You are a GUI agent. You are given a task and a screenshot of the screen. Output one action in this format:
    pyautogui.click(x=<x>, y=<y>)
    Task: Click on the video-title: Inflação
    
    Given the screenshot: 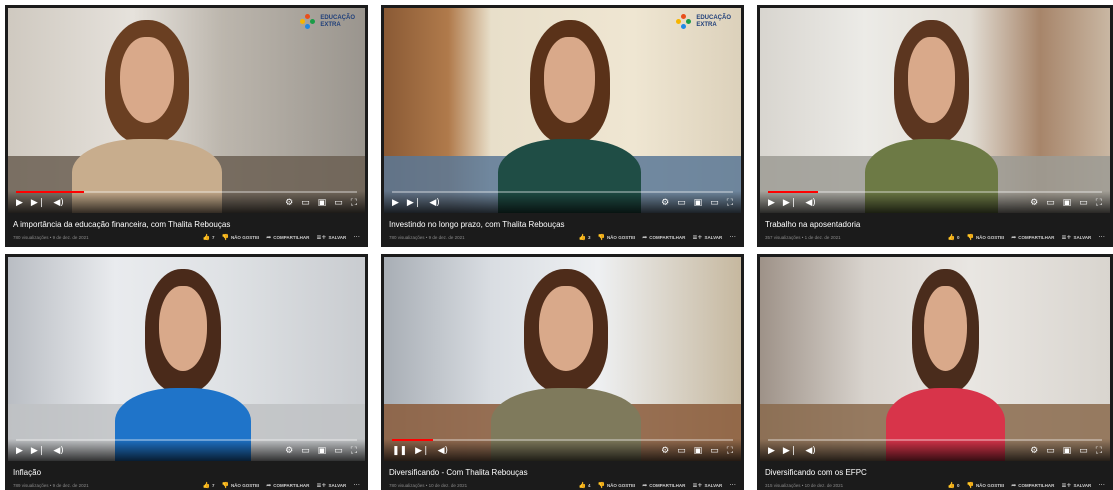 What is the action you would take?
    pyautogui.click(x=186, y=473)
    